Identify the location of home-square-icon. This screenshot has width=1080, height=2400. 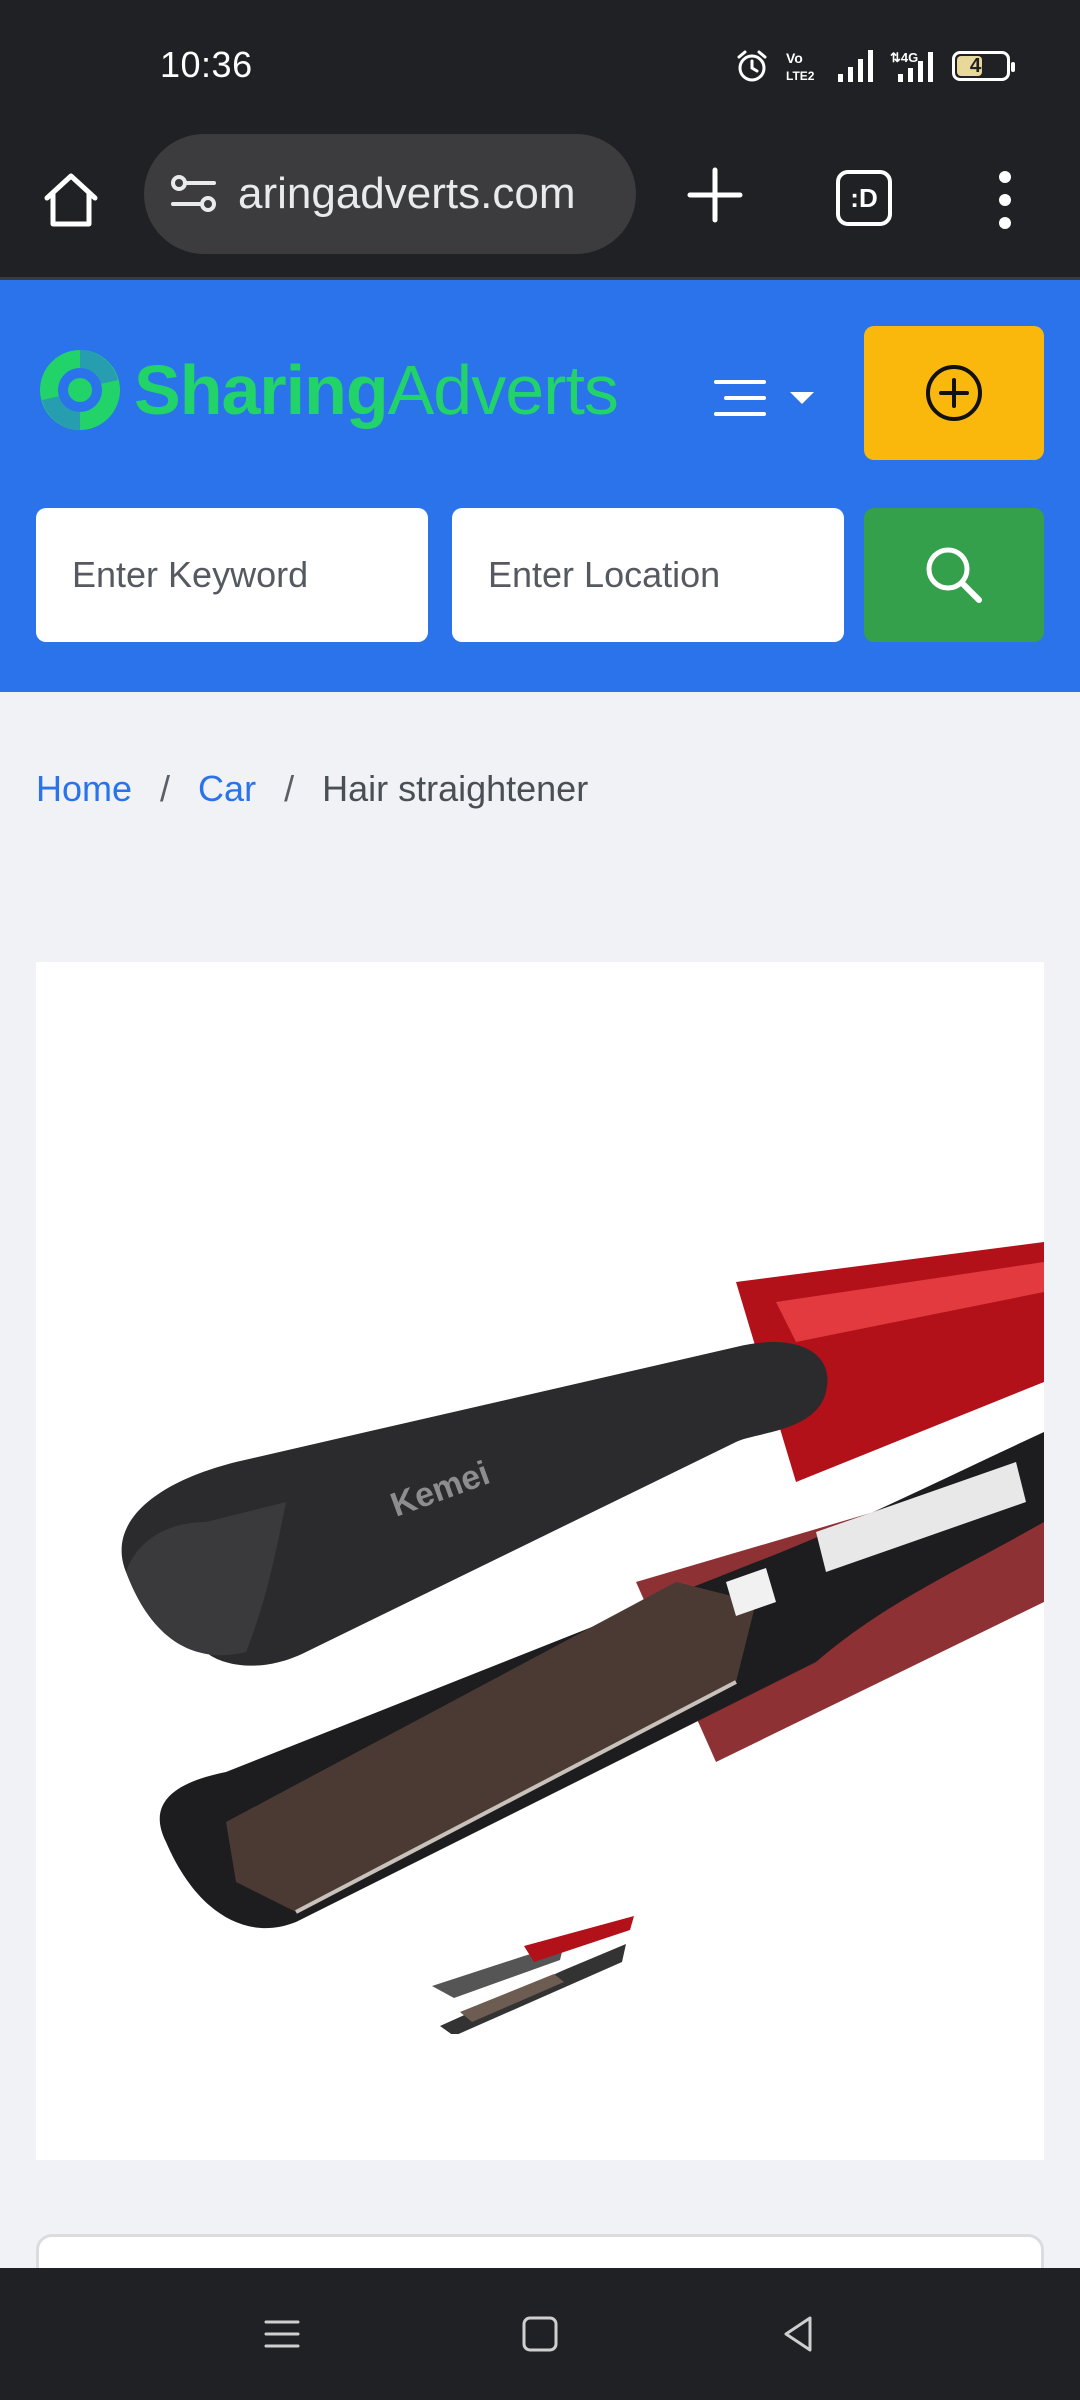
(540, 2334).